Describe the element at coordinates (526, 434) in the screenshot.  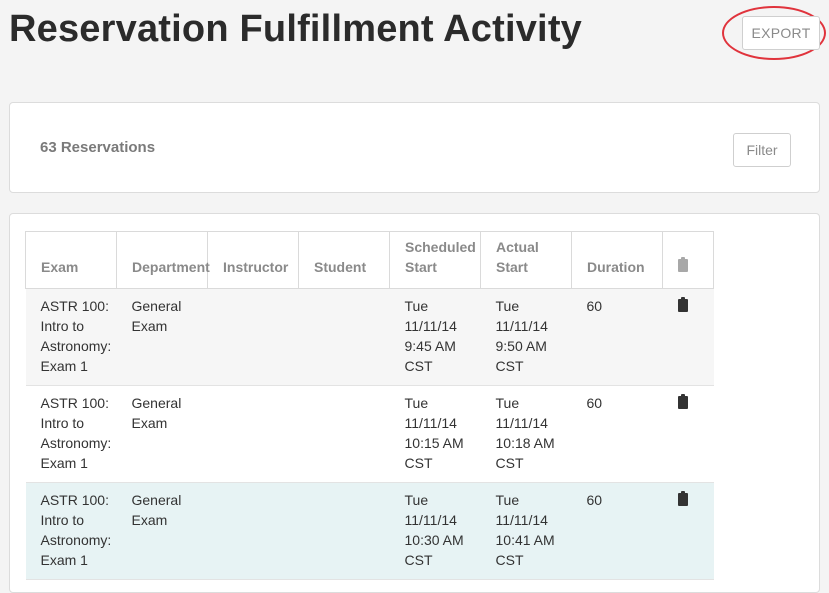
I see `cell-actual-start: Tue 11/11/14 10:18 AM CST` at that location.